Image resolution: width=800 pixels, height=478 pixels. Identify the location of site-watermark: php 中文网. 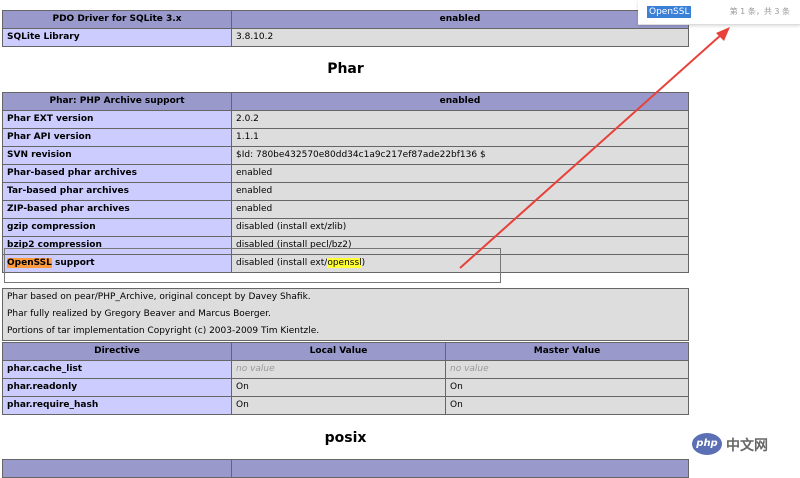
(744, 445).